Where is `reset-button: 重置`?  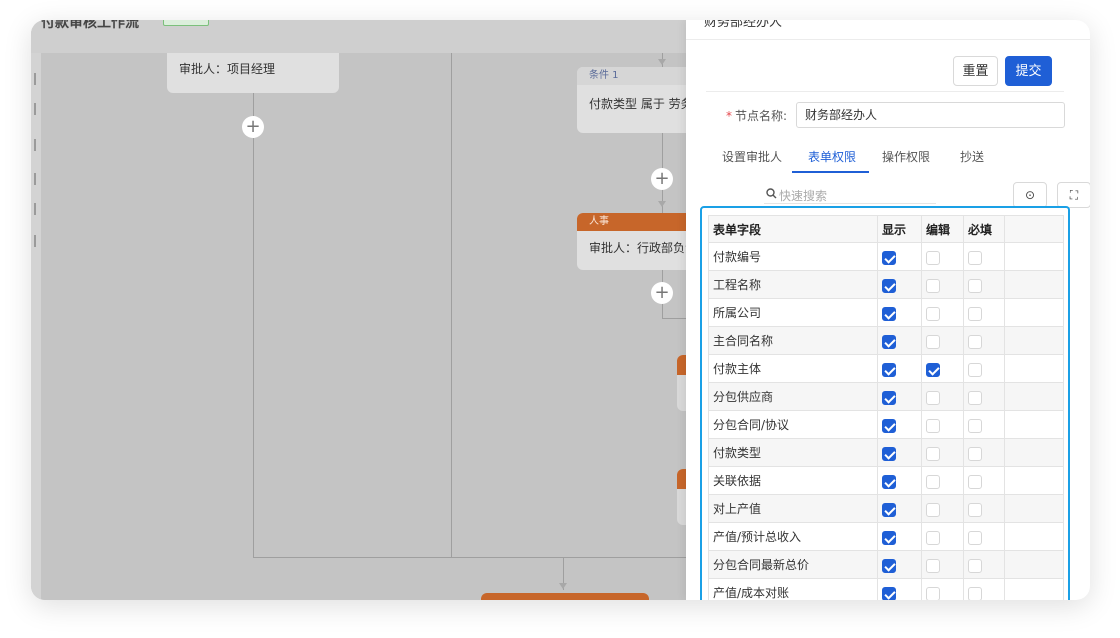 reset-button: 重置 is located at coordinates (975, 71).